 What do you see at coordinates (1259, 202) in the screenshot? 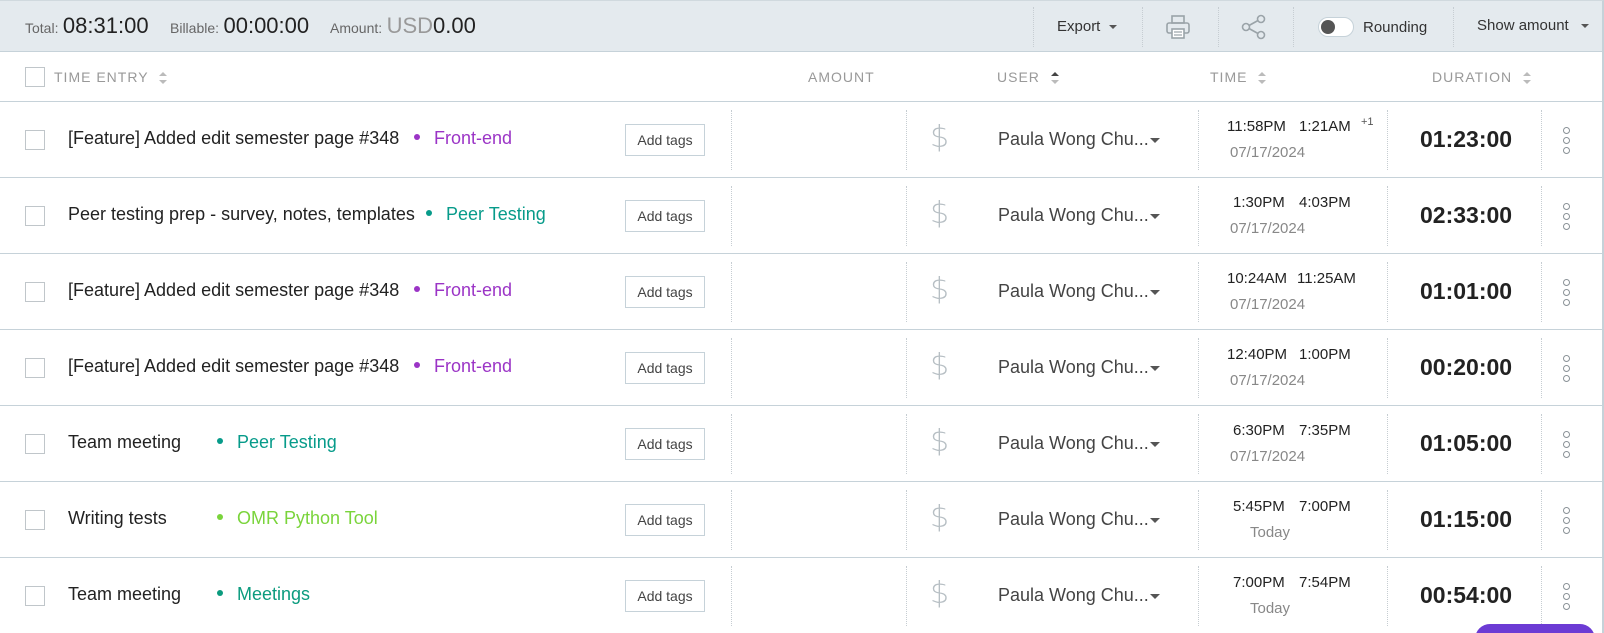
I see `start-time: 1:30PM` at bounding box center [1259, 202].